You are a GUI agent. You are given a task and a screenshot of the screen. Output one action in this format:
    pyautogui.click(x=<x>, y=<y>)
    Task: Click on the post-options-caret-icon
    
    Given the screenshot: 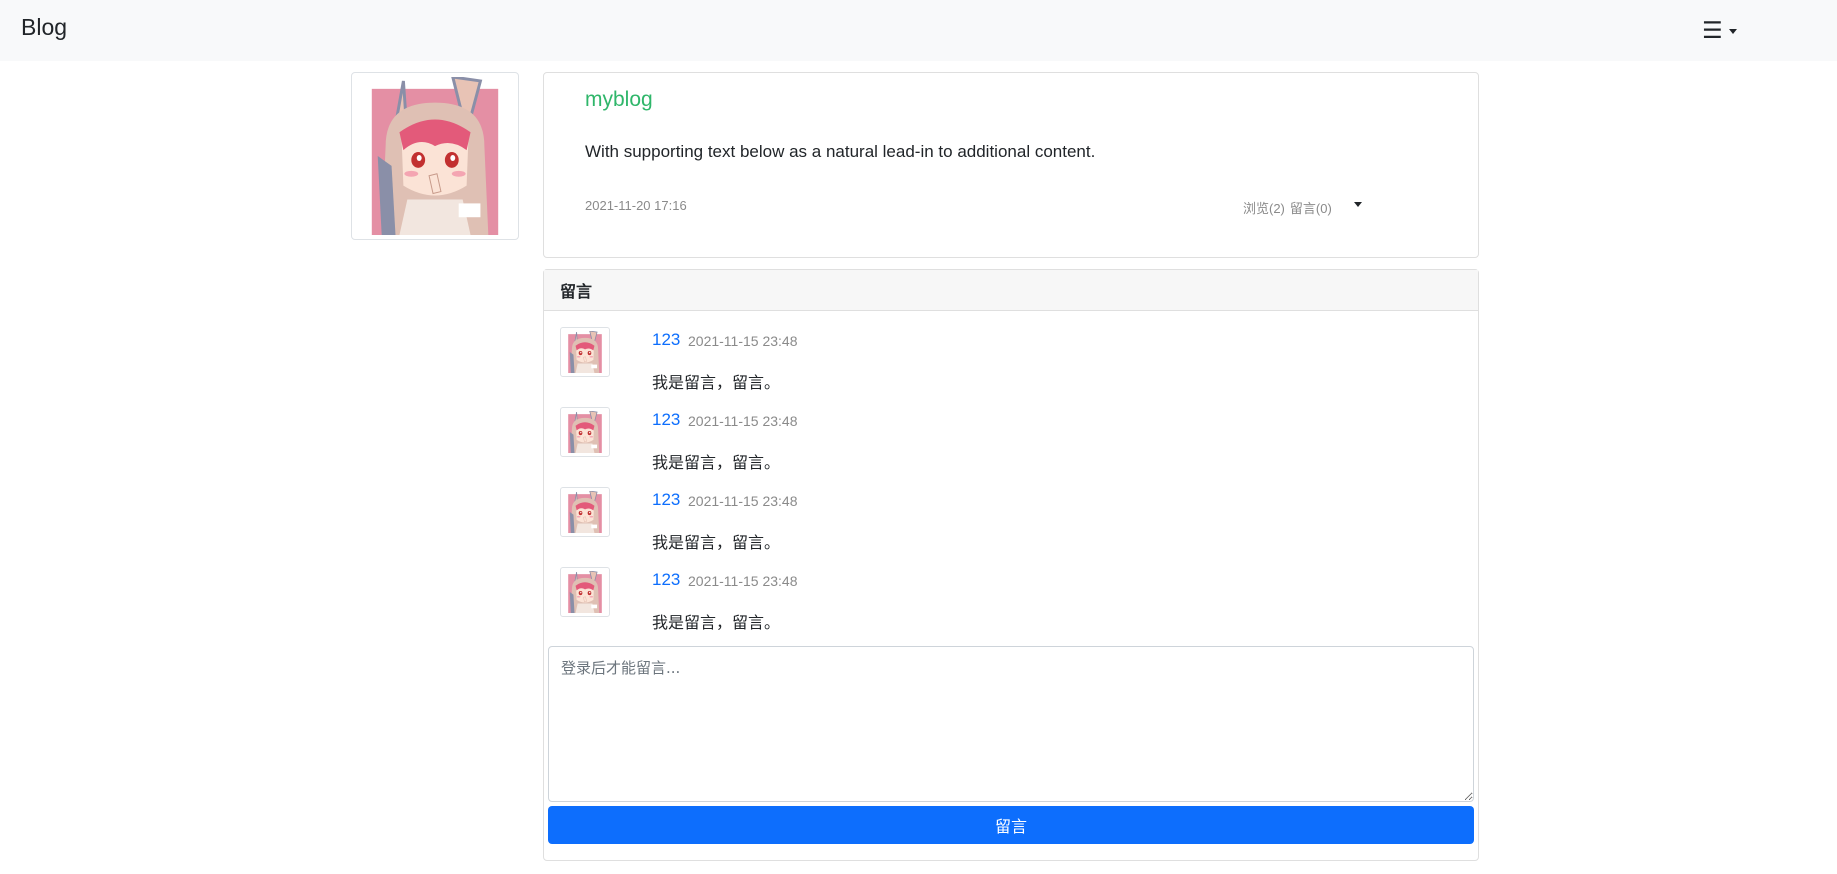 What is the action you would take?
    pyautogui.click(x=1358, y=204)
    